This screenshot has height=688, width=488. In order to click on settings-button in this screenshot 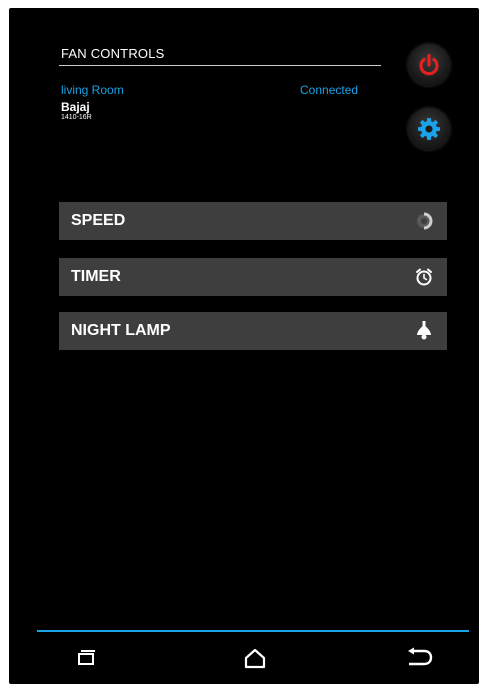, I will do `click(429, 129)`.